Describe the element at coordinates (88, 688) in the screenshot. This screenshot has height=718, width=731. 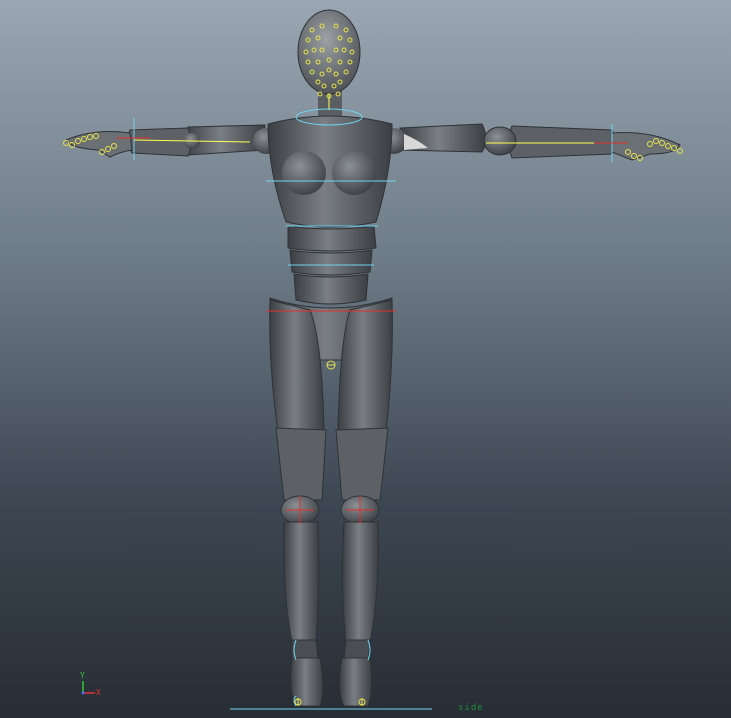
I see `view-axis-icon` at that location.